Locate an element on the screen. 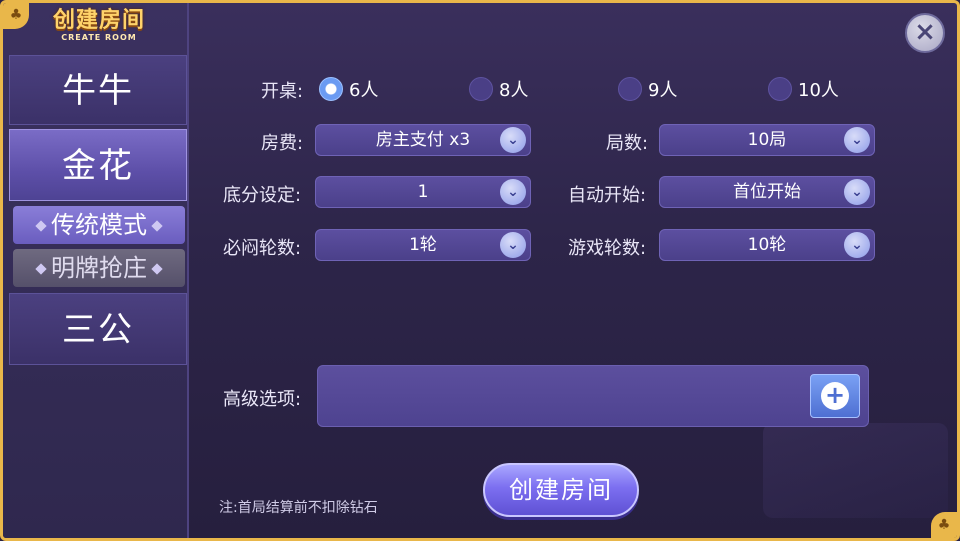 The image size is (960, 541). game-rounds-select: 10轮 ⌄ is located at coordinates (767, 245).